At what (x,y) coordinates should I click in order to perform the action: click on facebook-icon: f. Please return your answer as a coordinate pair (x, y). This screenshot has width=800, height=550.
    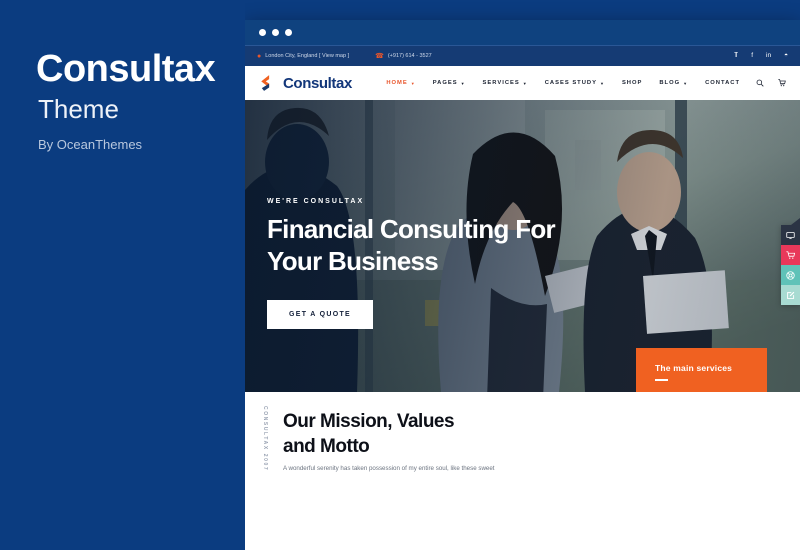
    Looking at the image, I should click on (752, 56).